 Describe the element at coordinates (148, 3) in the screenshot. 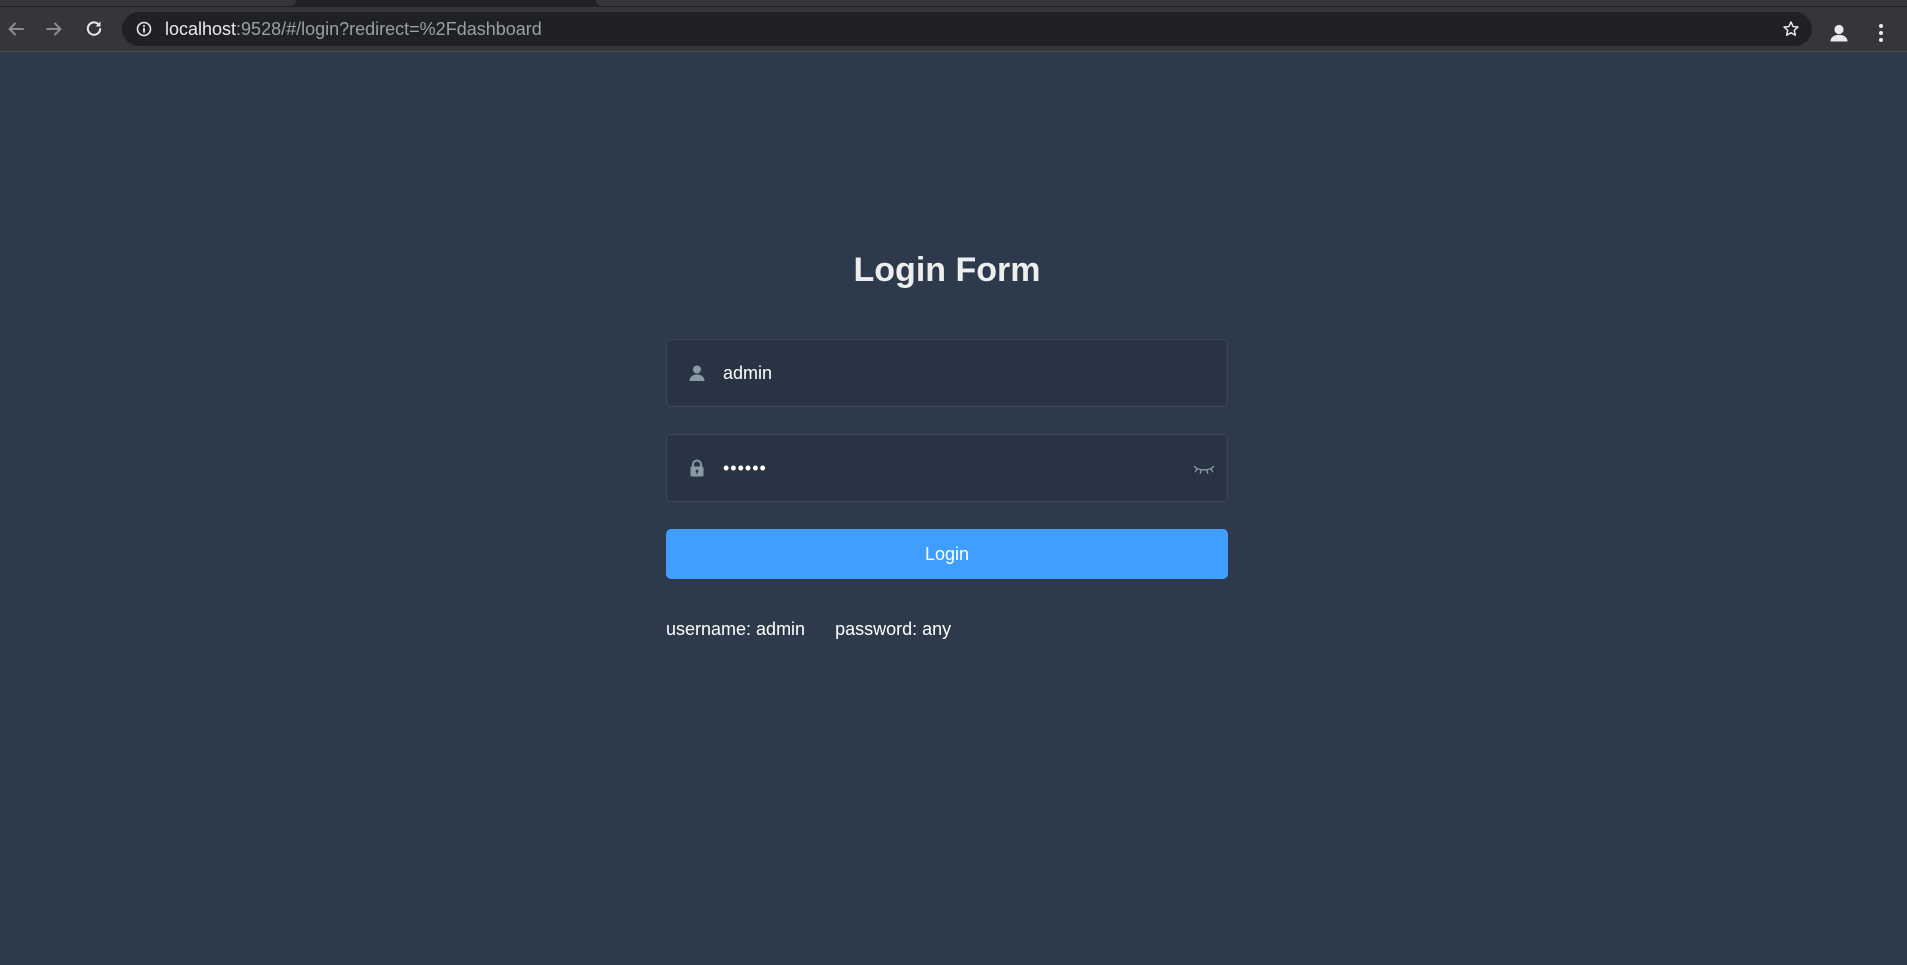

I see `inactive-tab-left` at that location.